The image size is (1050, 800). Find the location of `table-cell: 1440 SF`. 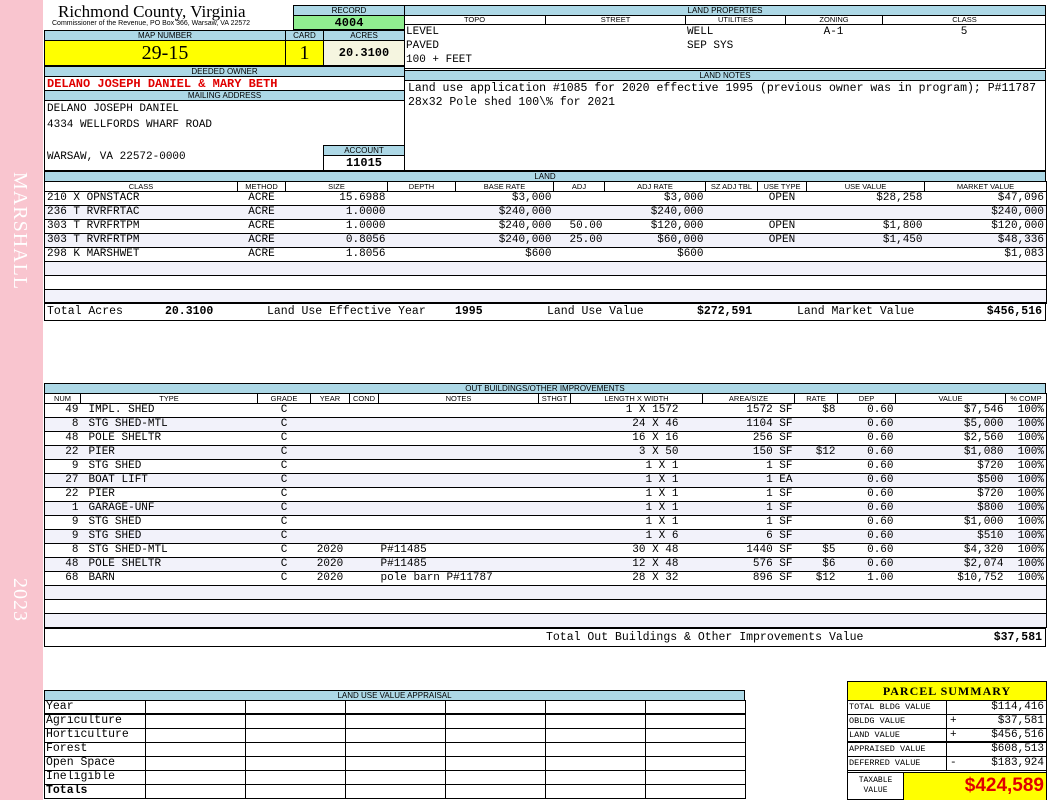

table-cell: 1440 SF is located at coordinates (748, 550).